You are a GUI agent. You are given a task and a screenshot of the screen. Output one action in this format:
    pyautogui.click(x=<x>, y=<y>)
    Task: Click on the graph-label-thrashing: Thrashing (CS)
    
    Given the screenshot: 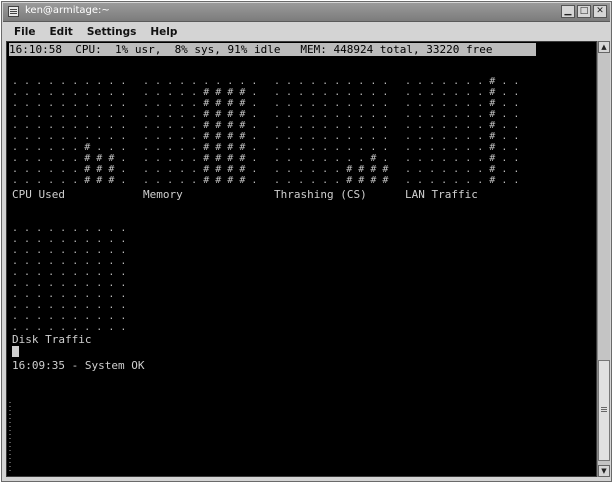 What is the action you would take?
    pyautogui.click(x=320, y=194)
    